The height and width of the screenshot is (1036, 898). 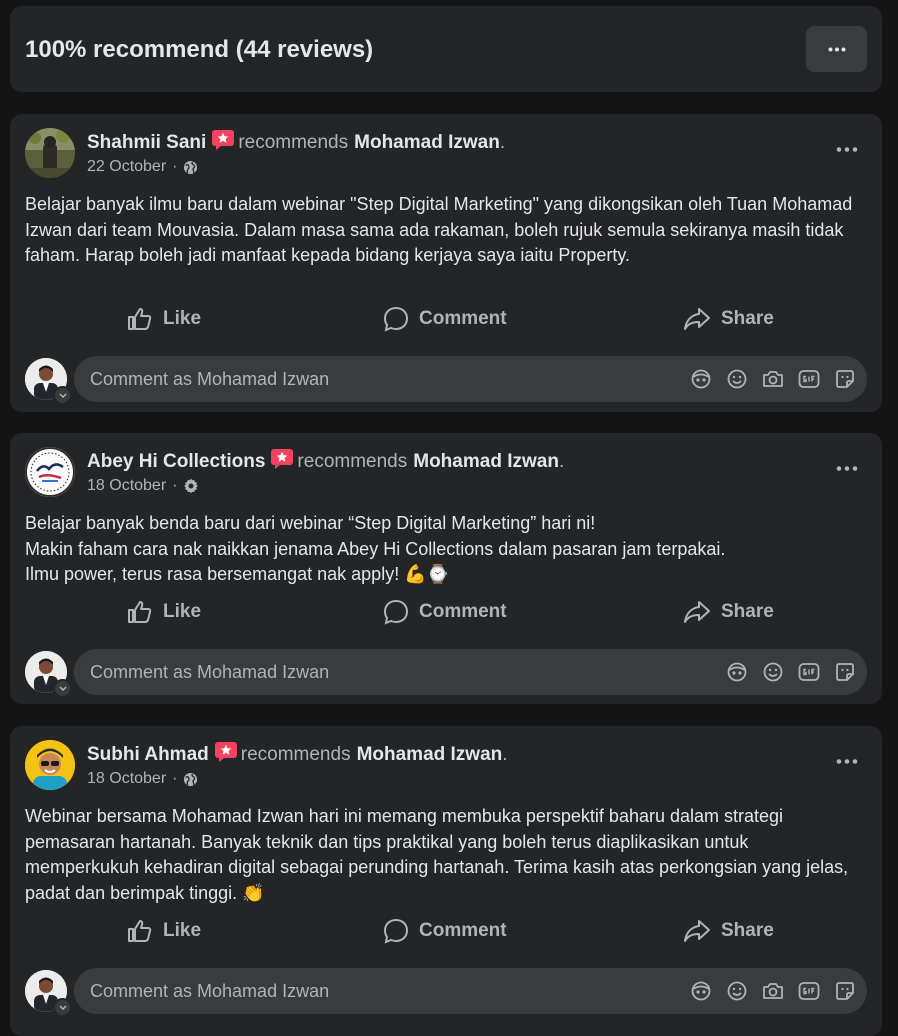 What do you see at coordinates (191, 486) in the screenshot?
I see `gear-icon` at bounding box center [191, 486].